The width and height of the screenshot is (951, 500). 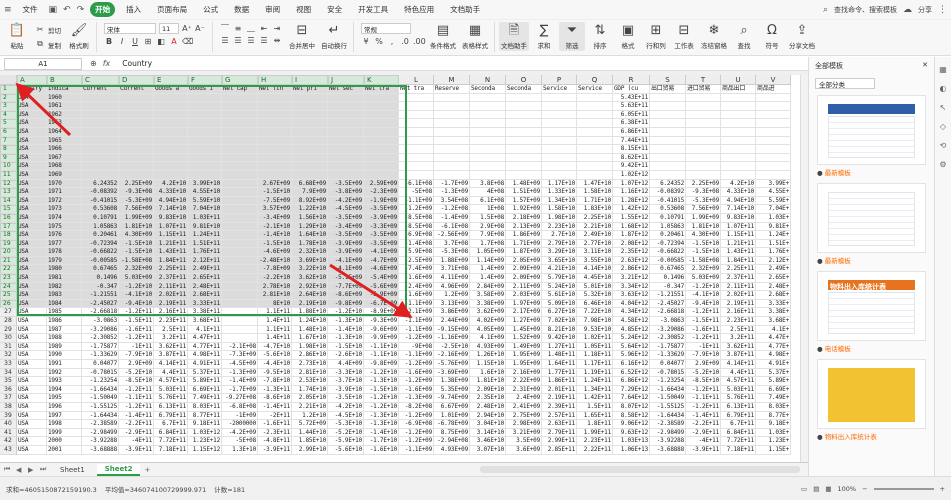 What do you see at coordinates (738, 364) in the screenshot?
I see `cell: 4.14E+11` at bounding box center [738, 364].